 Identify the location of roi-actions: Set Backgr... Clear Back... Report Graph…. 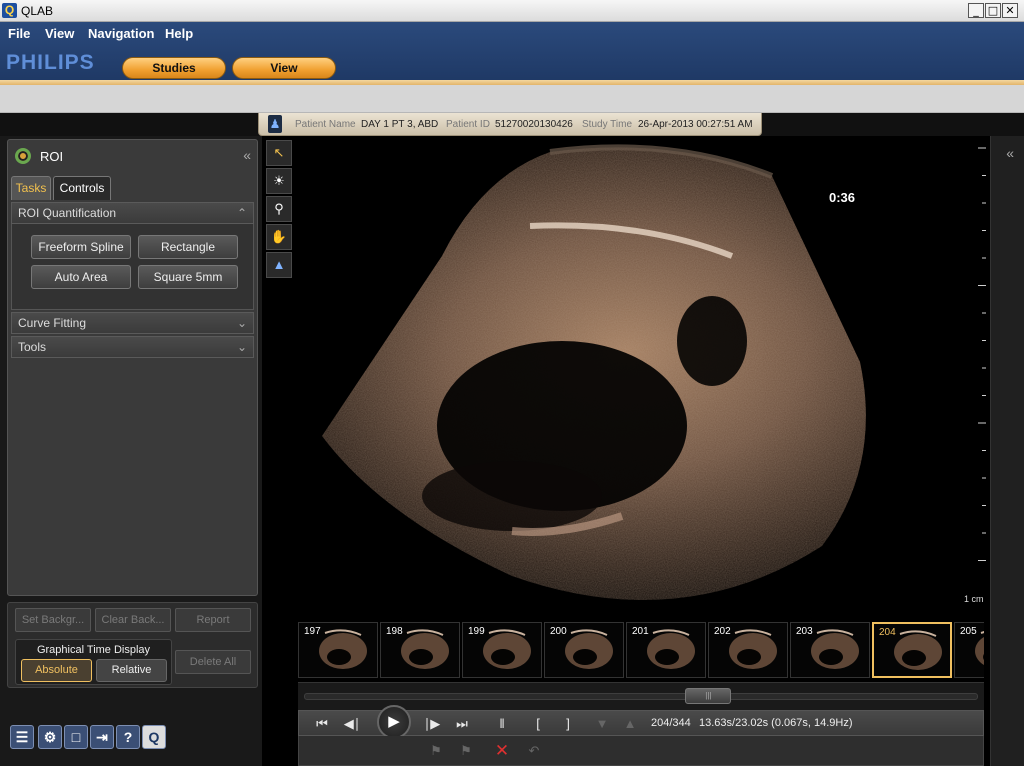
(132, 645).